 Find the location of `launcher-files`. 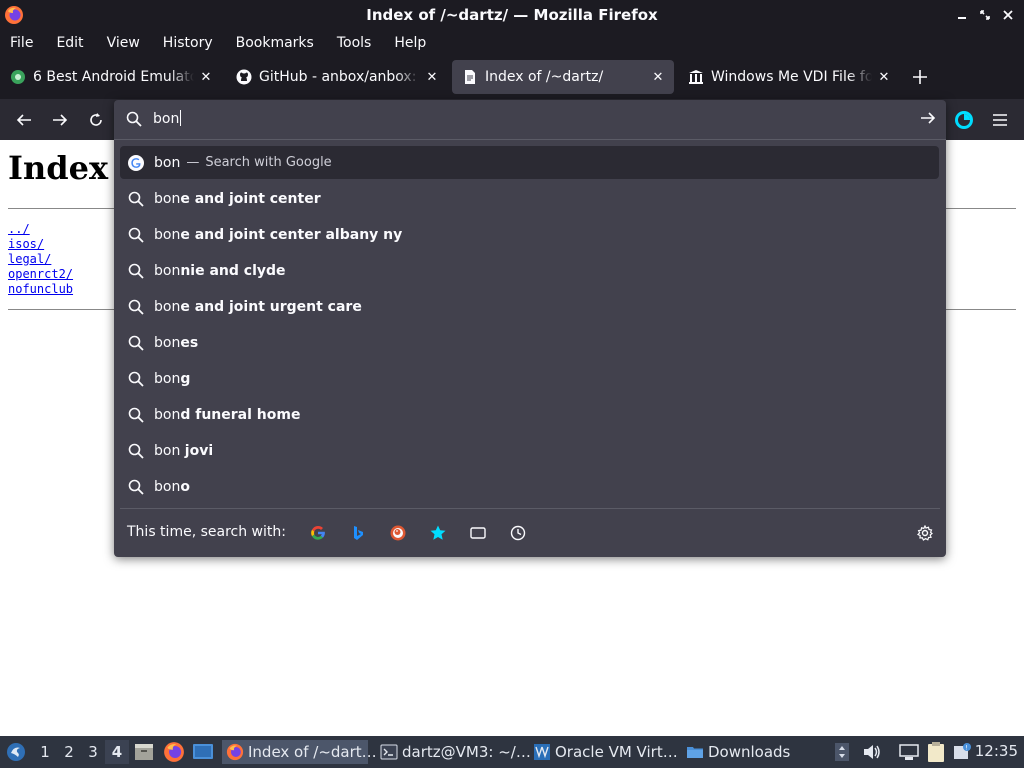

launcher-files is located at coordinates (144, 752).